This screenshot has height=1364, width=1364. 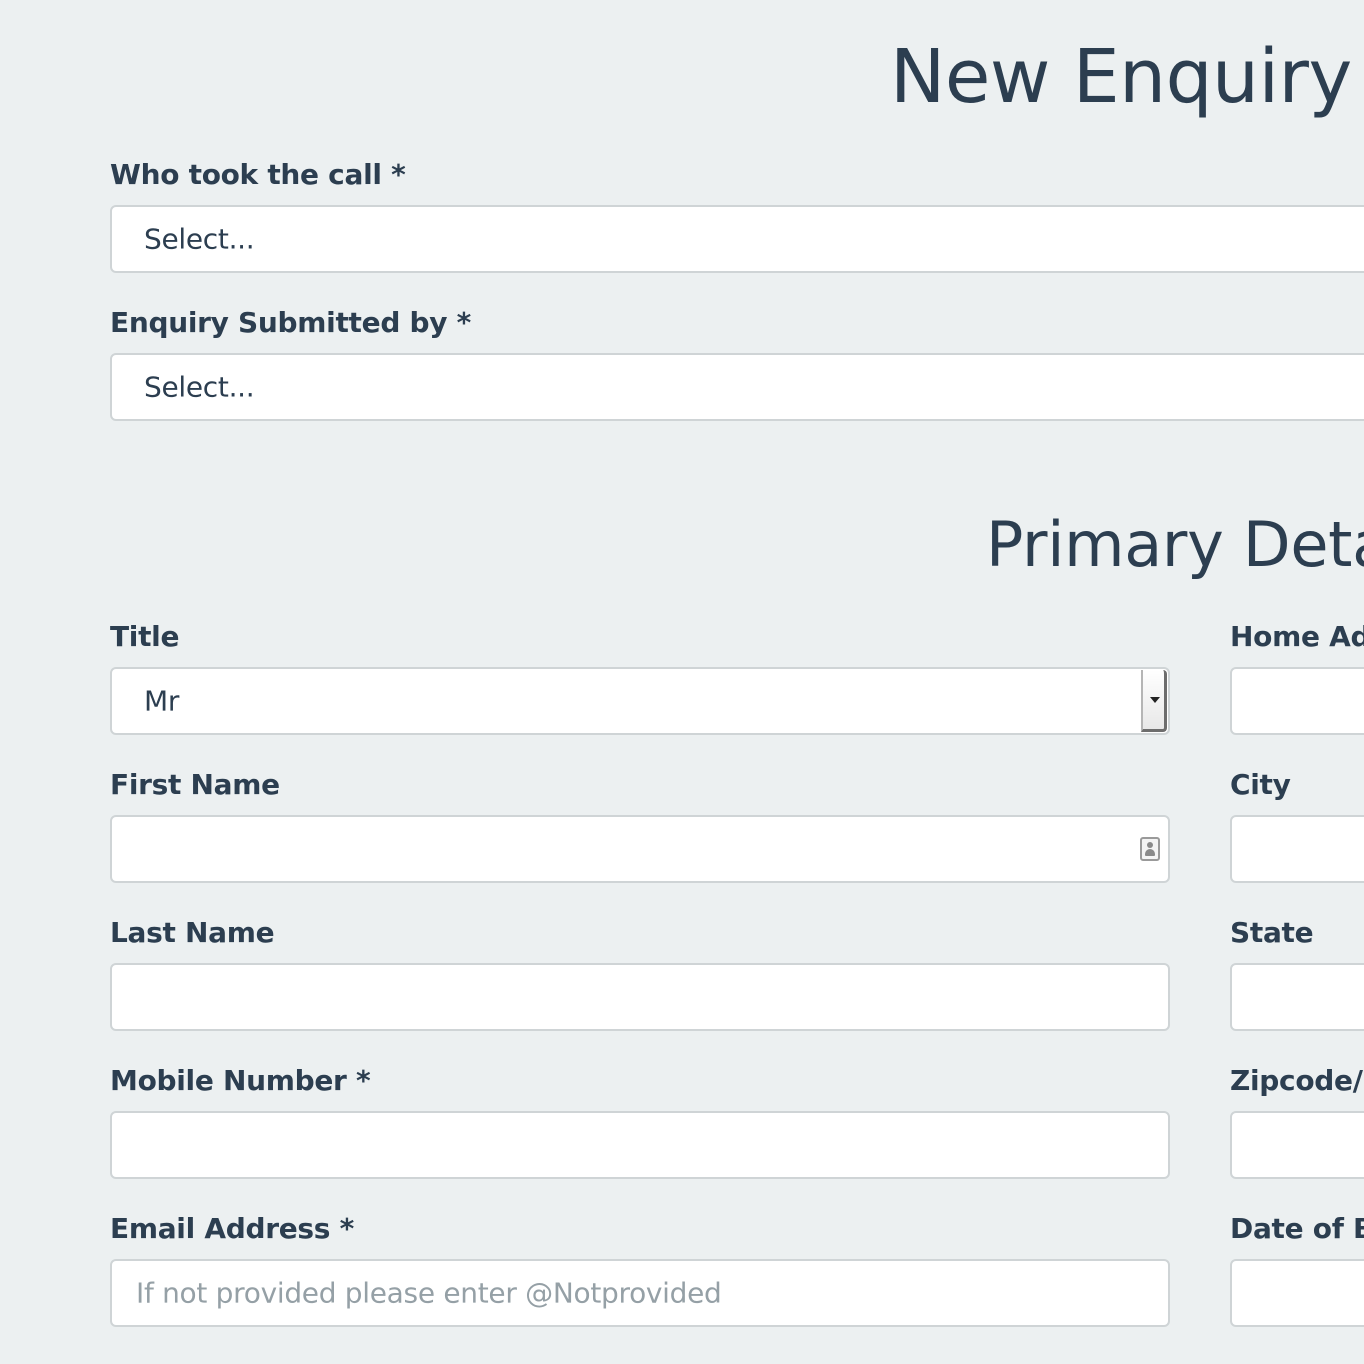 I want to click on zipcode-label: Zipcode/P, so click(x=1297, y=1080).